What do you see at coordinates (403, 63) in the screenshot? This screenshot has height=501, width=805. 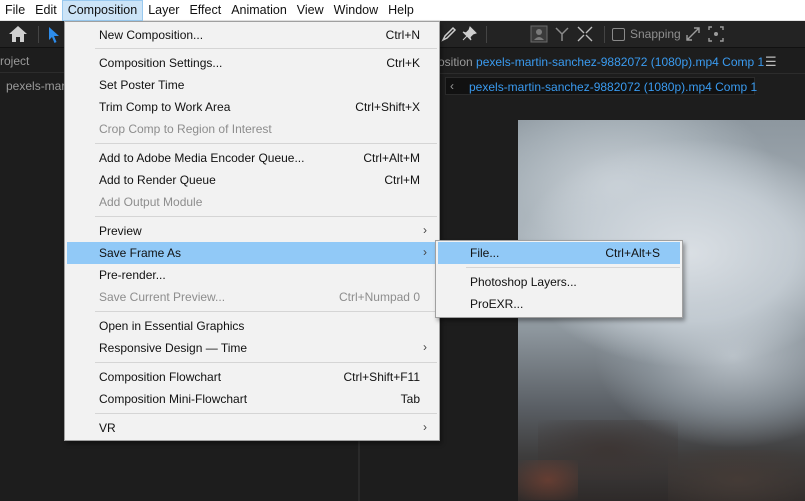 I see `menu-item-shortcut: Ctrl+K` at bounding box center [403, 63].